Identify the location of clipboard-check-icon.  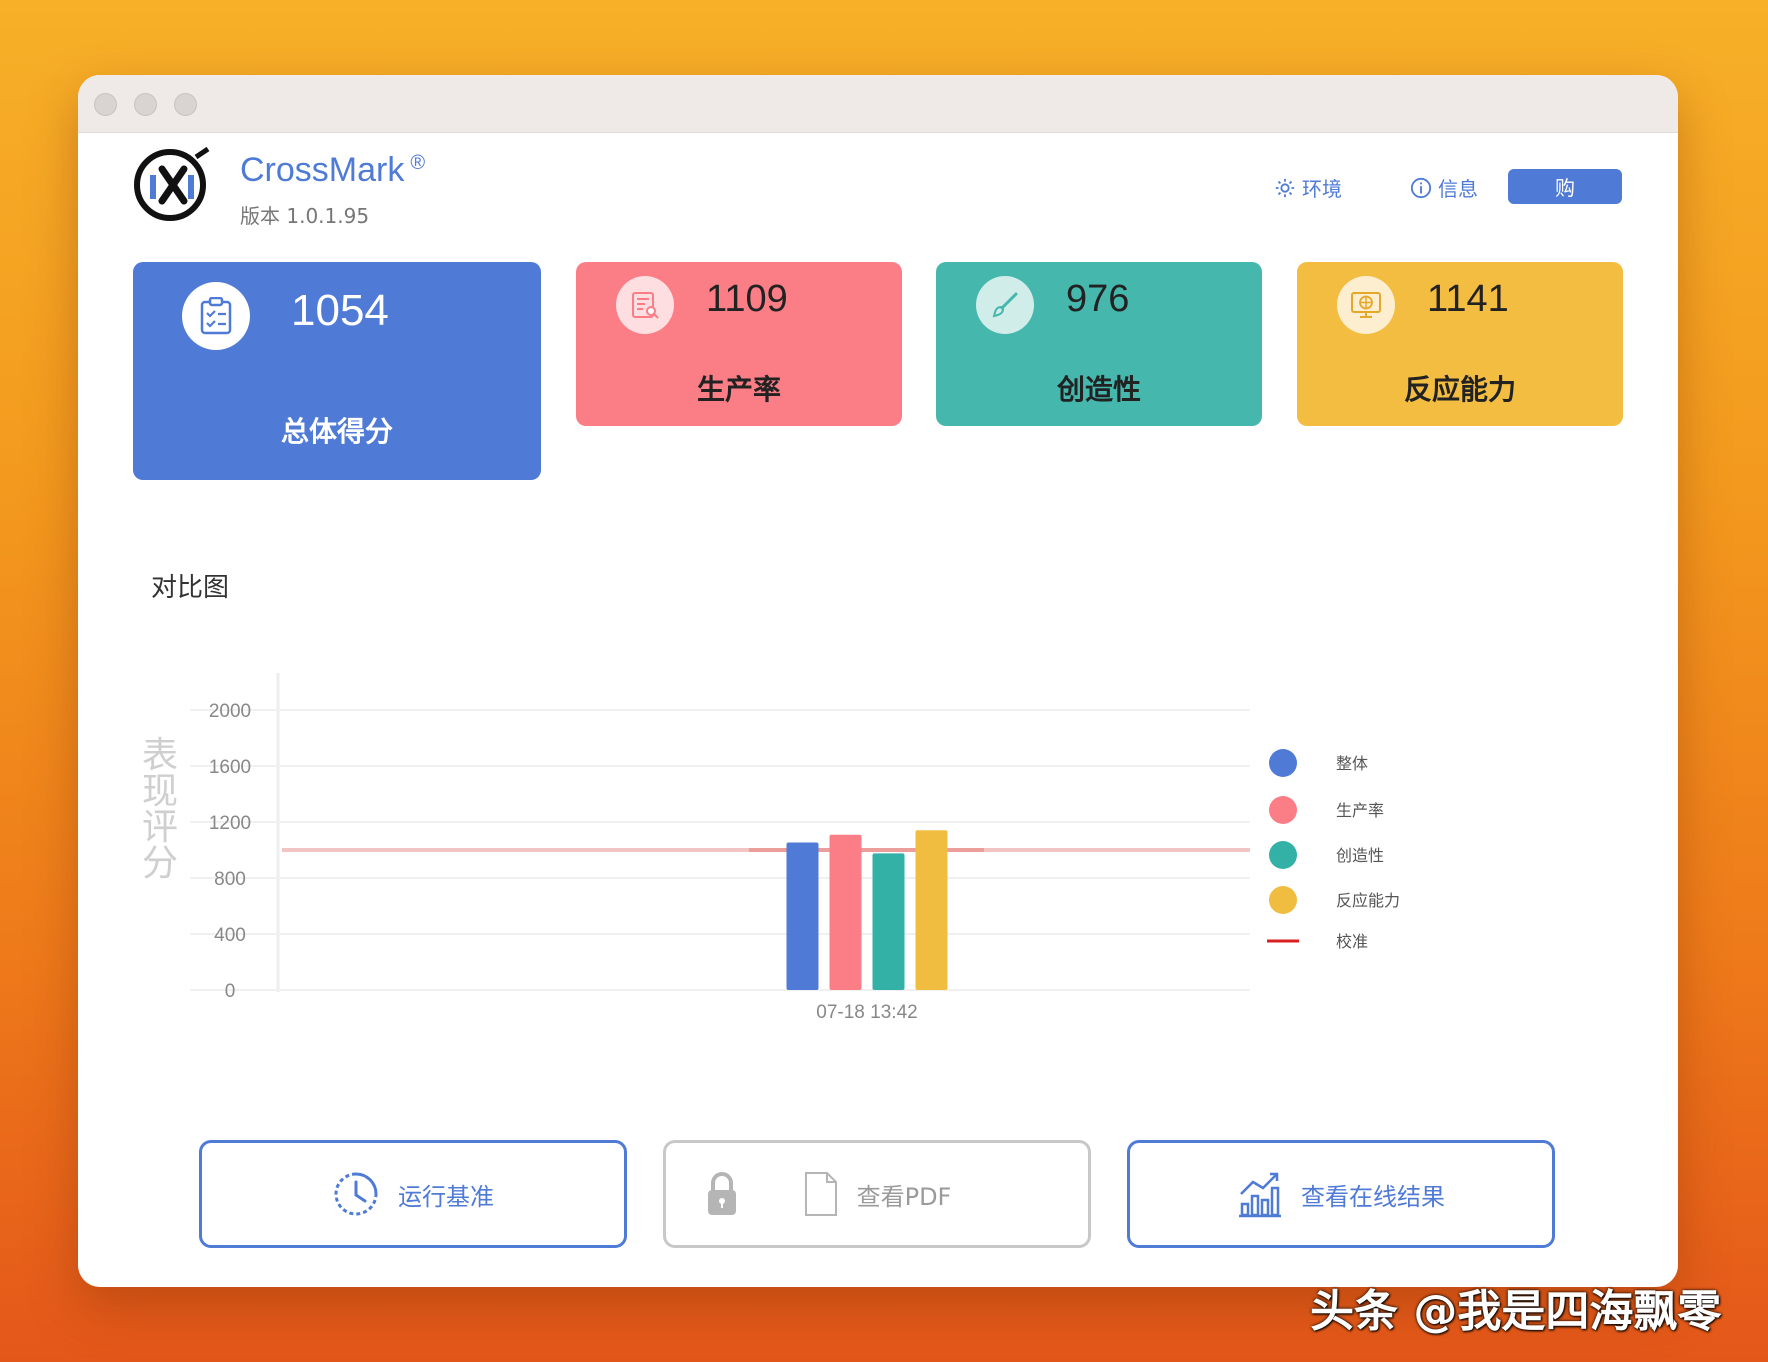
(216, 316).